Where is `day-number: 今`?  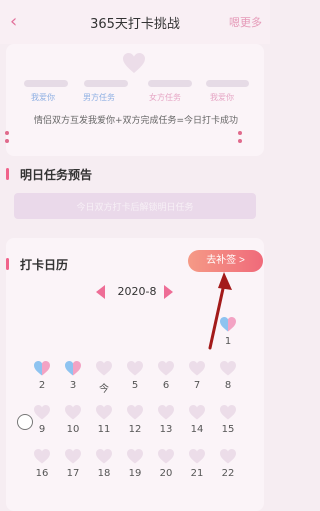
day-number: 今 is located at coordinates (104, 389).